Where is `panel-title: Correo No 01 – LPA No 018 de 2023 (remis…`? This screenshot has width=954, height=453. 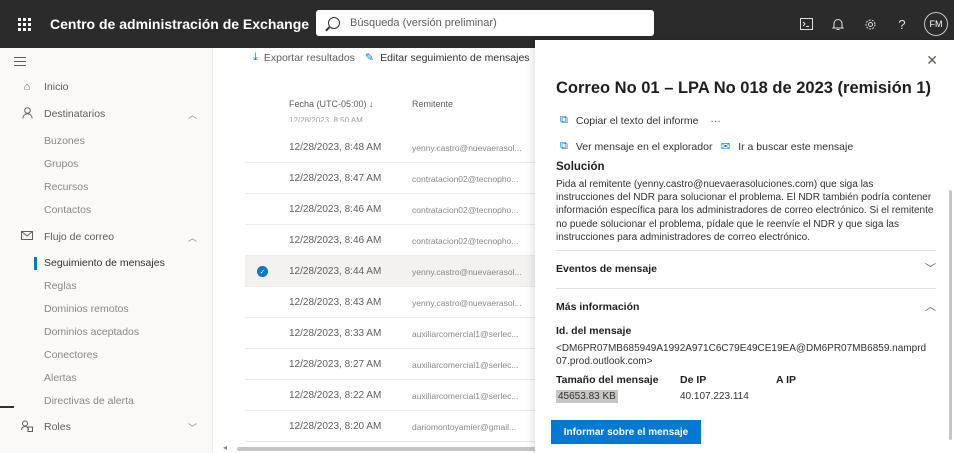
panel-title: Correo No 01 – LPA No 018 de 2023 (remis… is located at coordinates (746, 88).